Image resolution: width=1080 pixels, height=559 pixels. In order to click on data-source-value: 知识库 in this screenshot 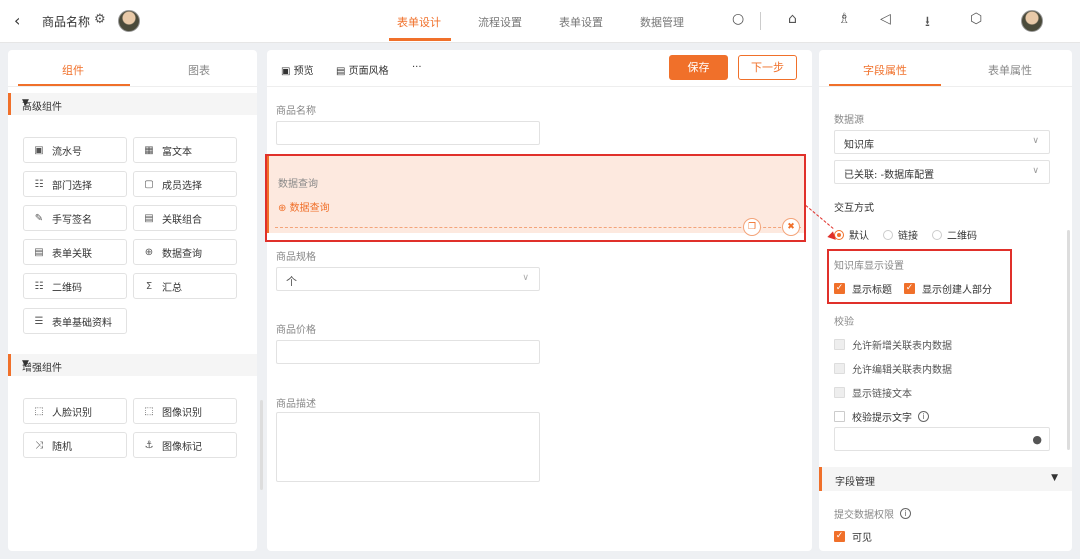, I will do `click(859, 145)`.